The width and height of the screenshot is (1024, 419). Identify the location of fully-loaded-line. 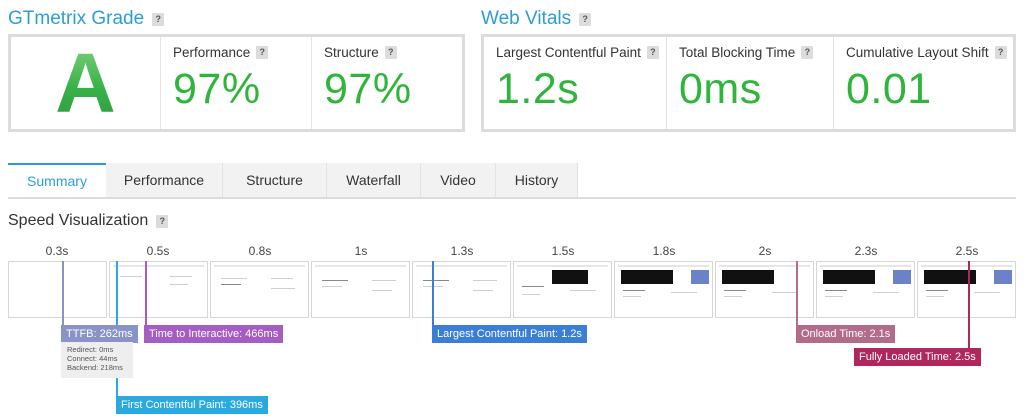
(969, 305).